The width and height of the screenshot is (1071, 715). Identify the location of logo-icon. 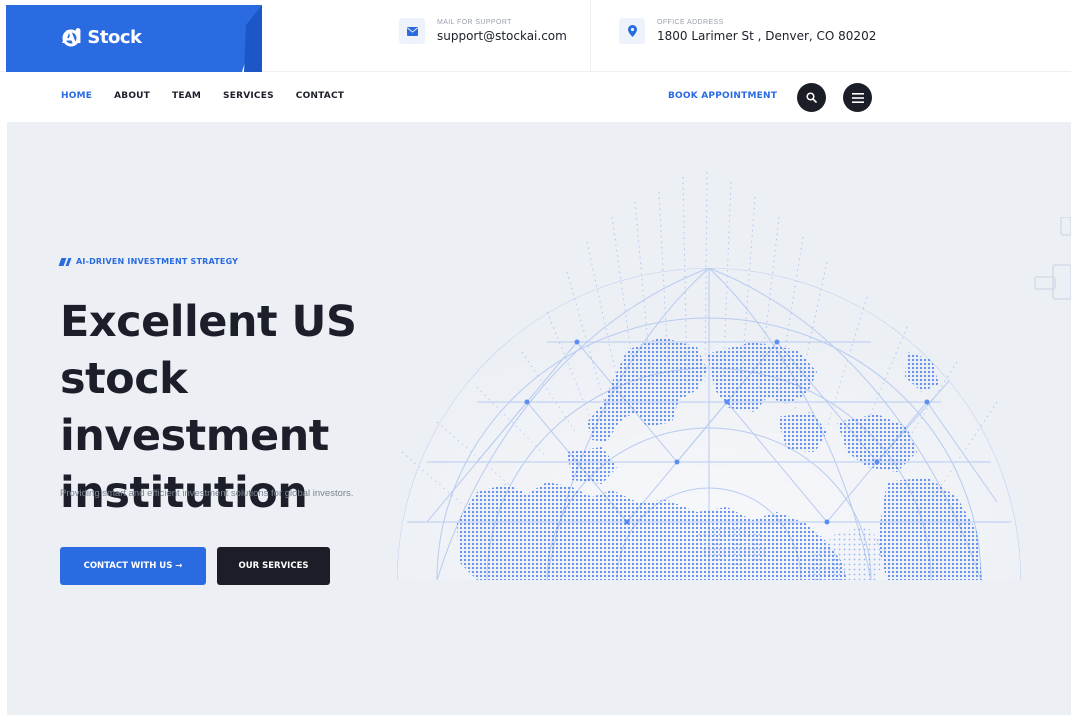
(71, 37).